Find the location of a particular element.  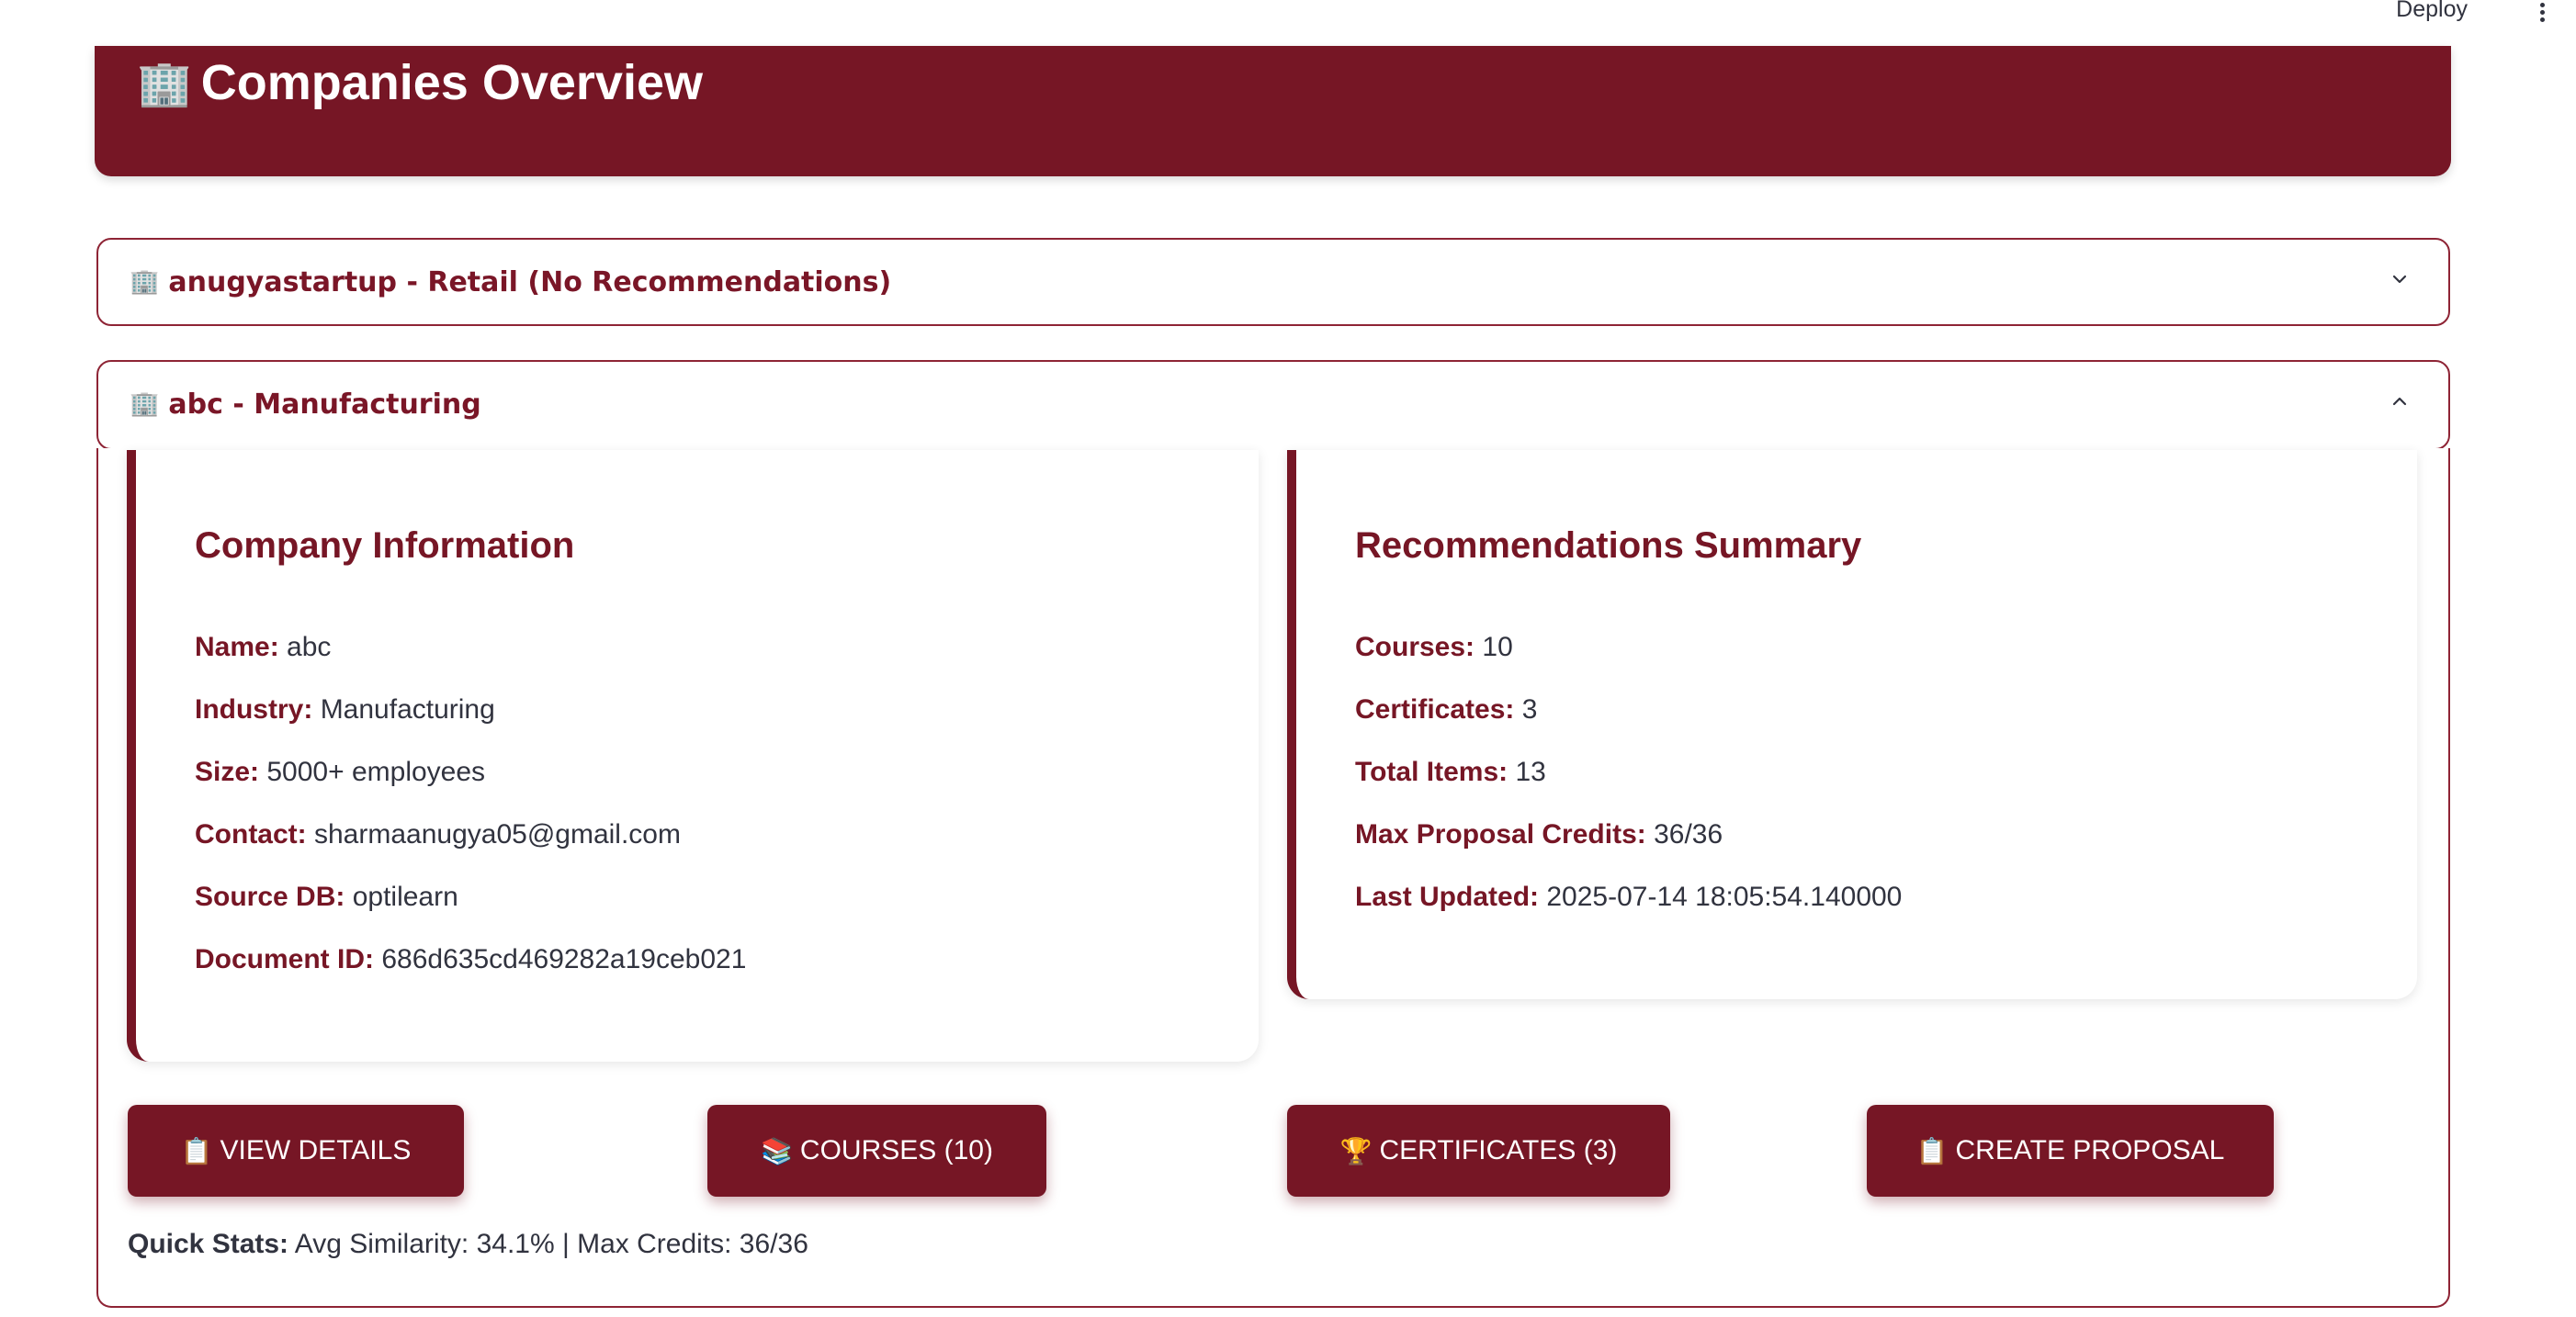

info-document-id: Document ID: 686d635cd469282a19ceb021 is located at coordinates (471, 959).